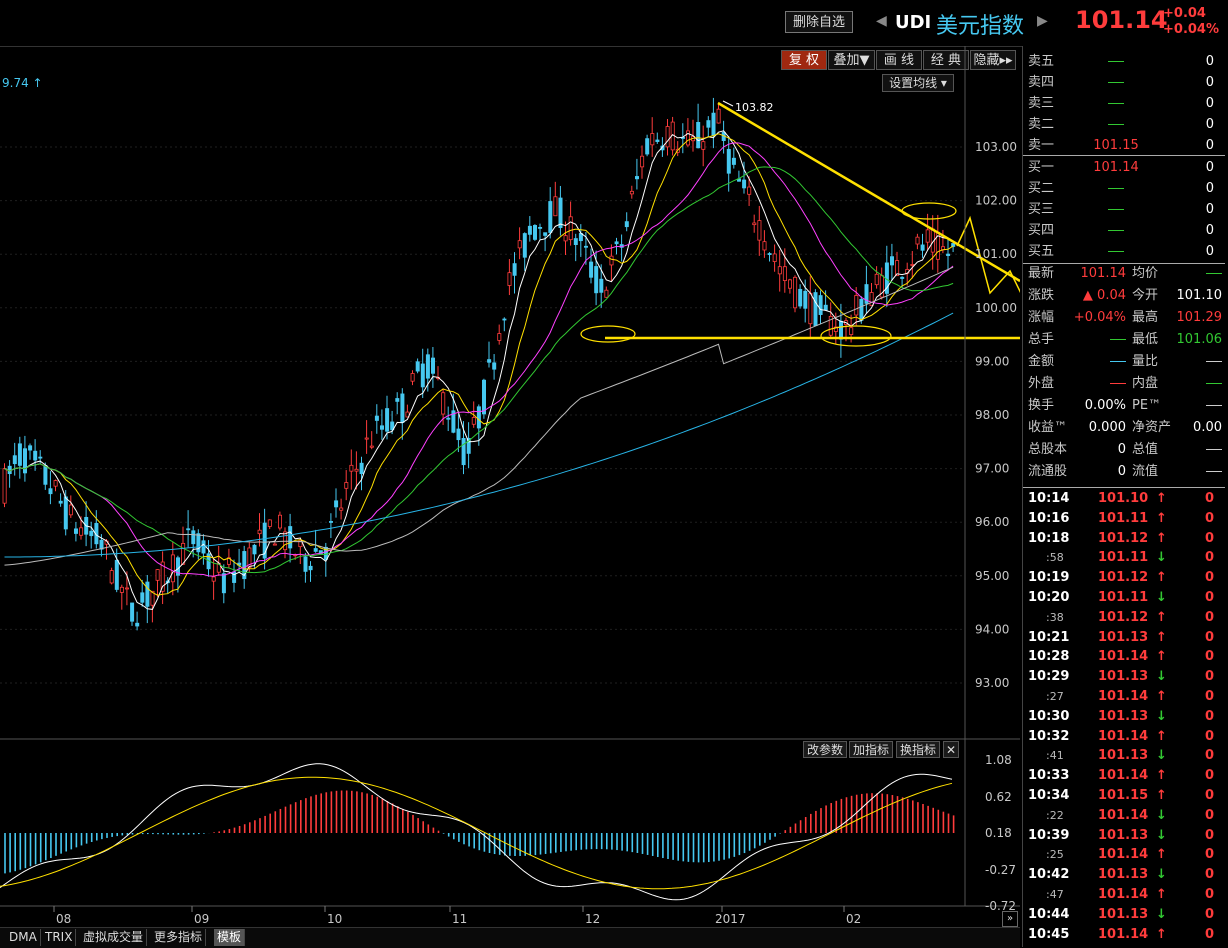 This screenshot has width=1228, height=948. I want to click on tab-dma: DMA, so click(23, 937).